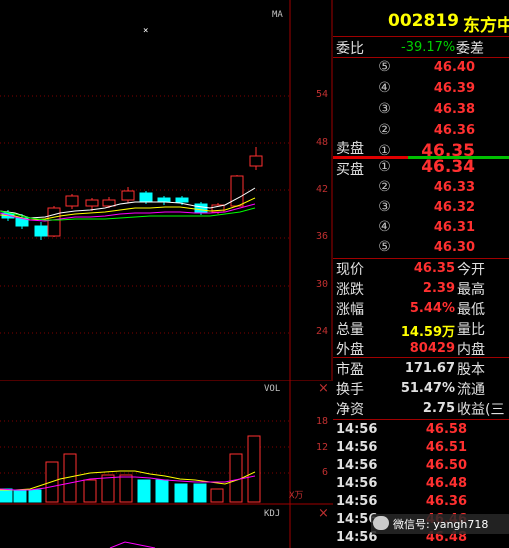 This screenshot has height=548, width=509. I want to click on y-label: 54, so click(322, 94).